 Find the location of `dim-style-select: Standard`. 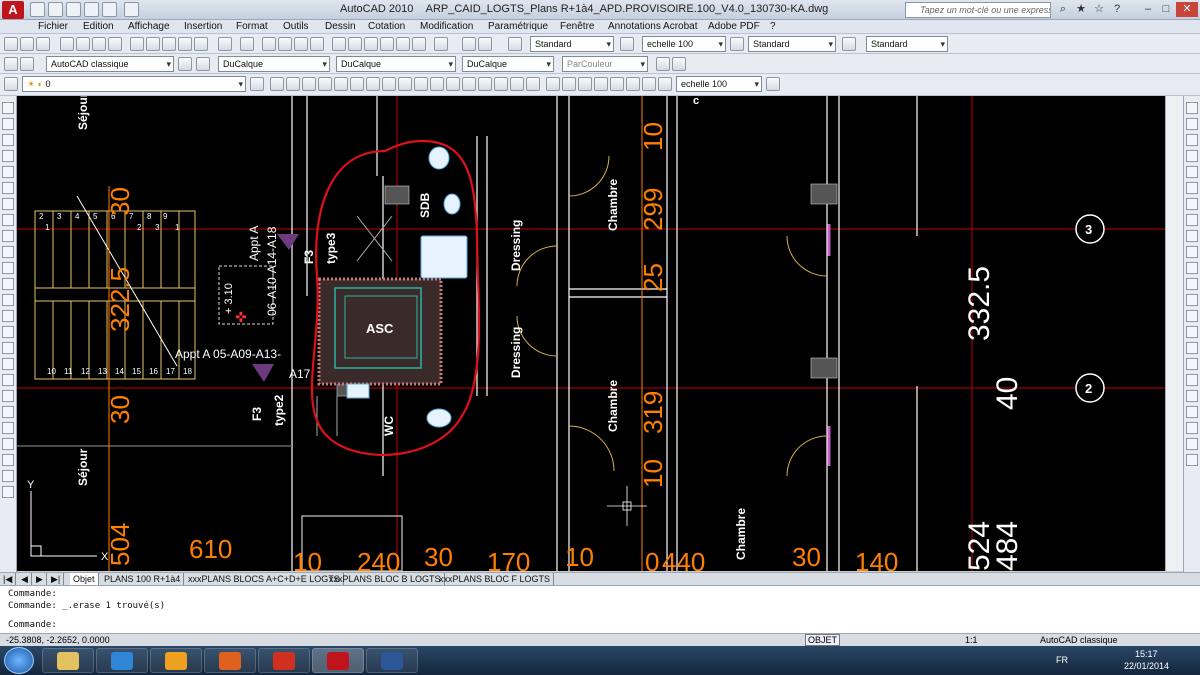

dim-style-select: Standard is located at coordinates (792, 44).